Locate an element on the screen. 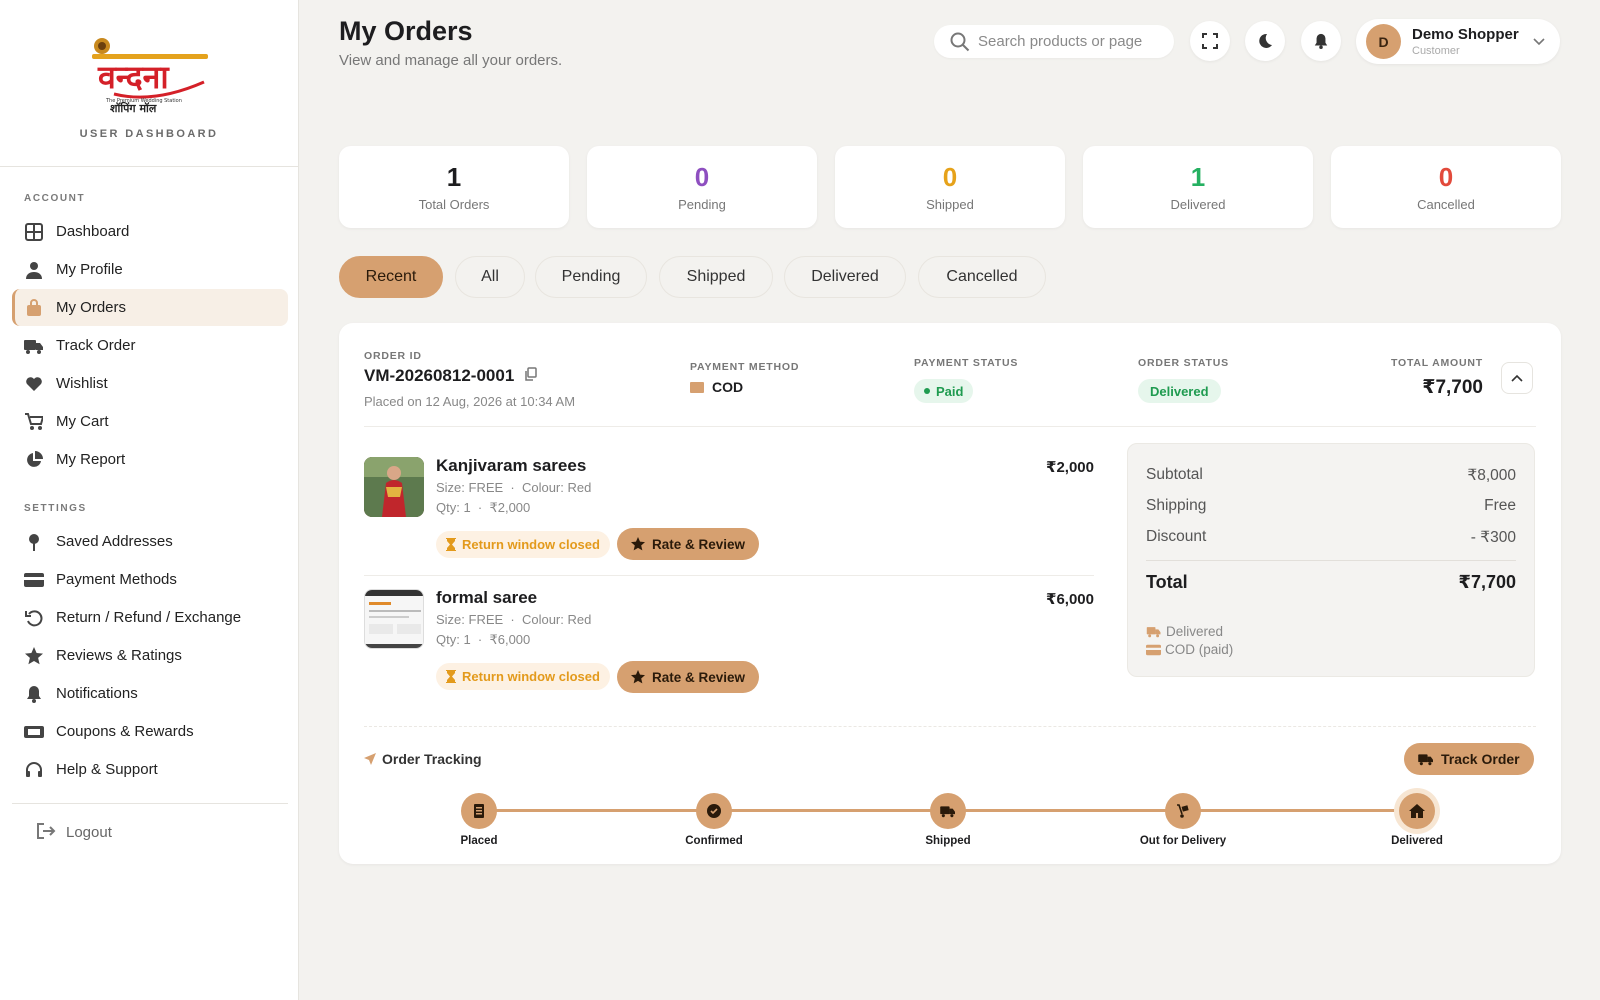 The image size is (1600, 1000). page-subtitle: View and manage all your orders. is located at coordinates (451, 60).